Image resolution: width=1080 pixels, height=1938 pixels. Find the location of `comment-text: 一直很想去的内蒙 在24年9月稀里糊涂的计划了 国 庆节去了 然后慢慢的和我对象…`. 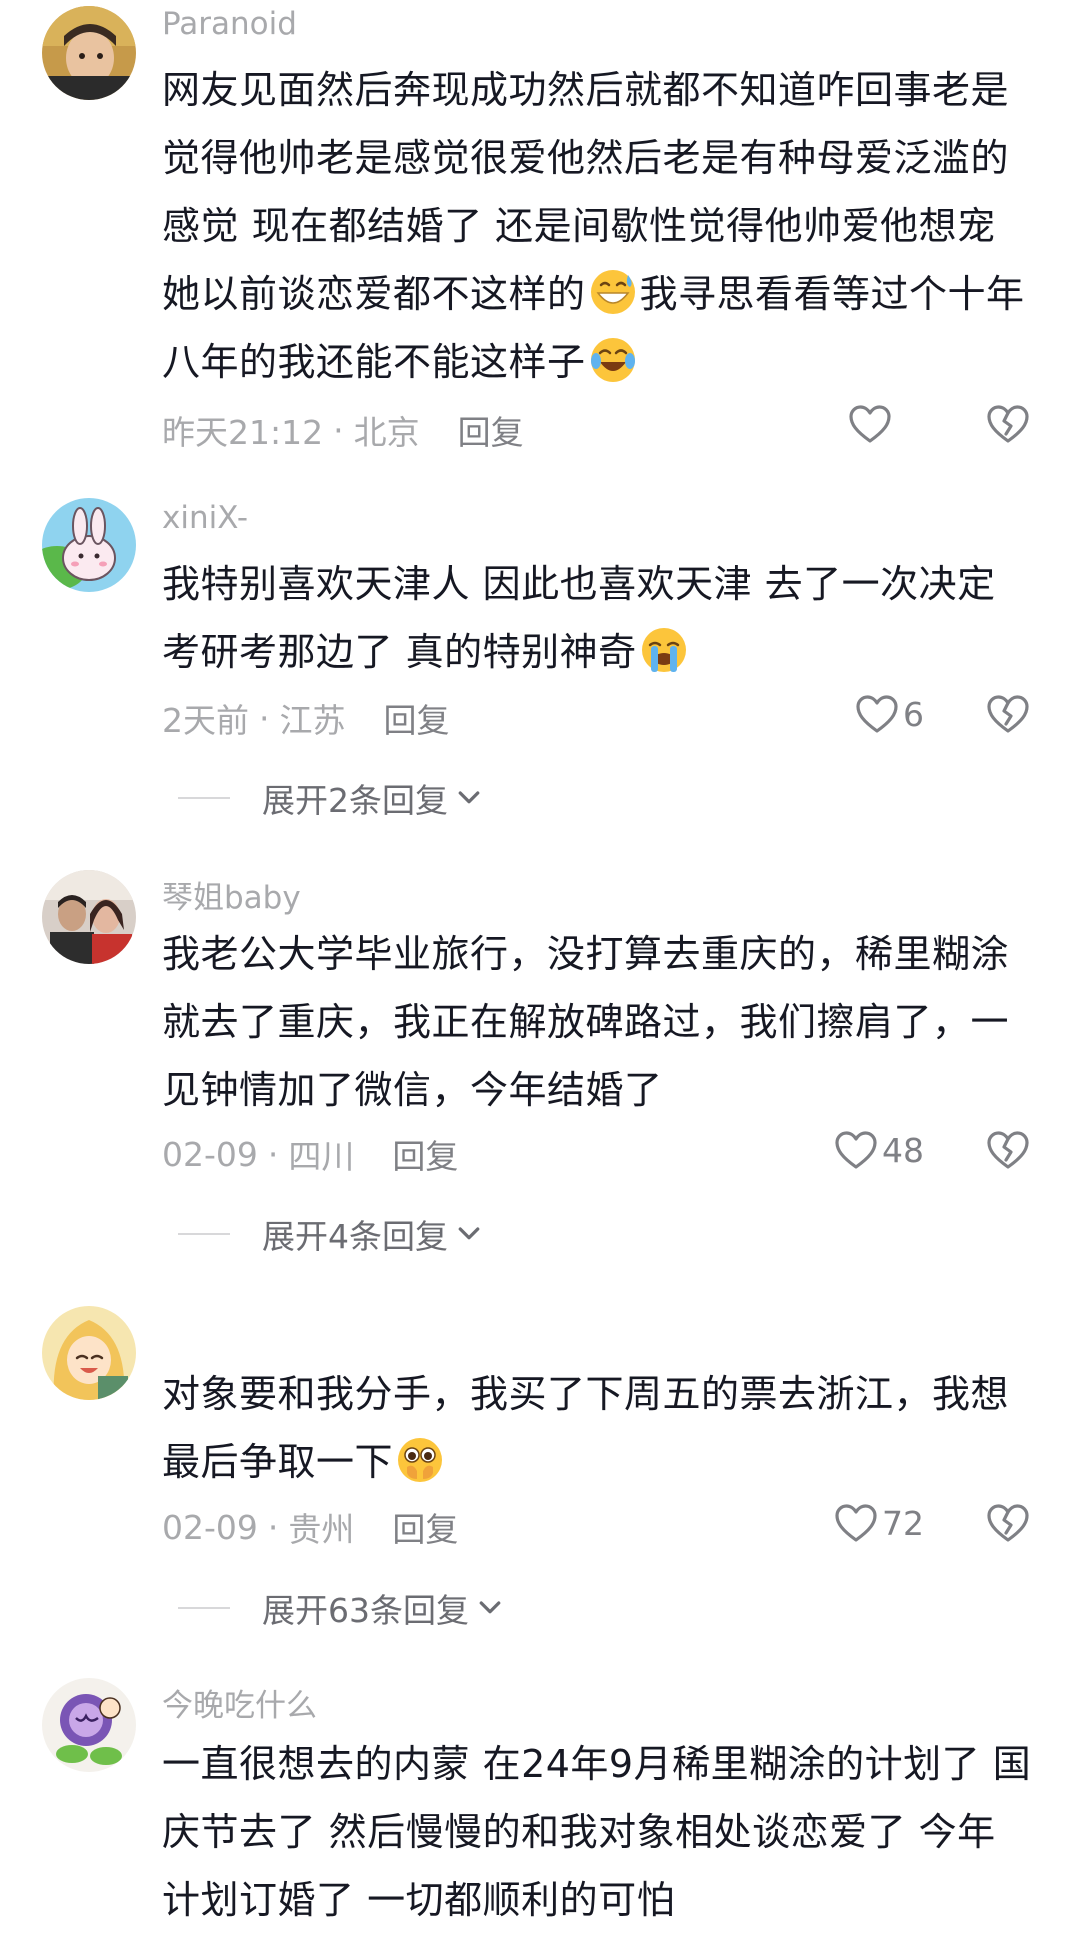

comment-text: 一直很想去的内蒙 在24年9月稀里糊涂的计划了 国 庆节去了 然后慢慢的和我对象… is located at coordinates (602, 1832).